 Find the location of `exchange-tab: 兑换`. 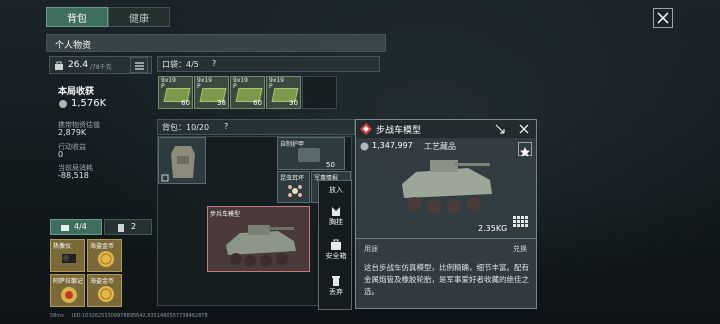

exchange-tab: 兑换 is located at coordinates (520, 249).